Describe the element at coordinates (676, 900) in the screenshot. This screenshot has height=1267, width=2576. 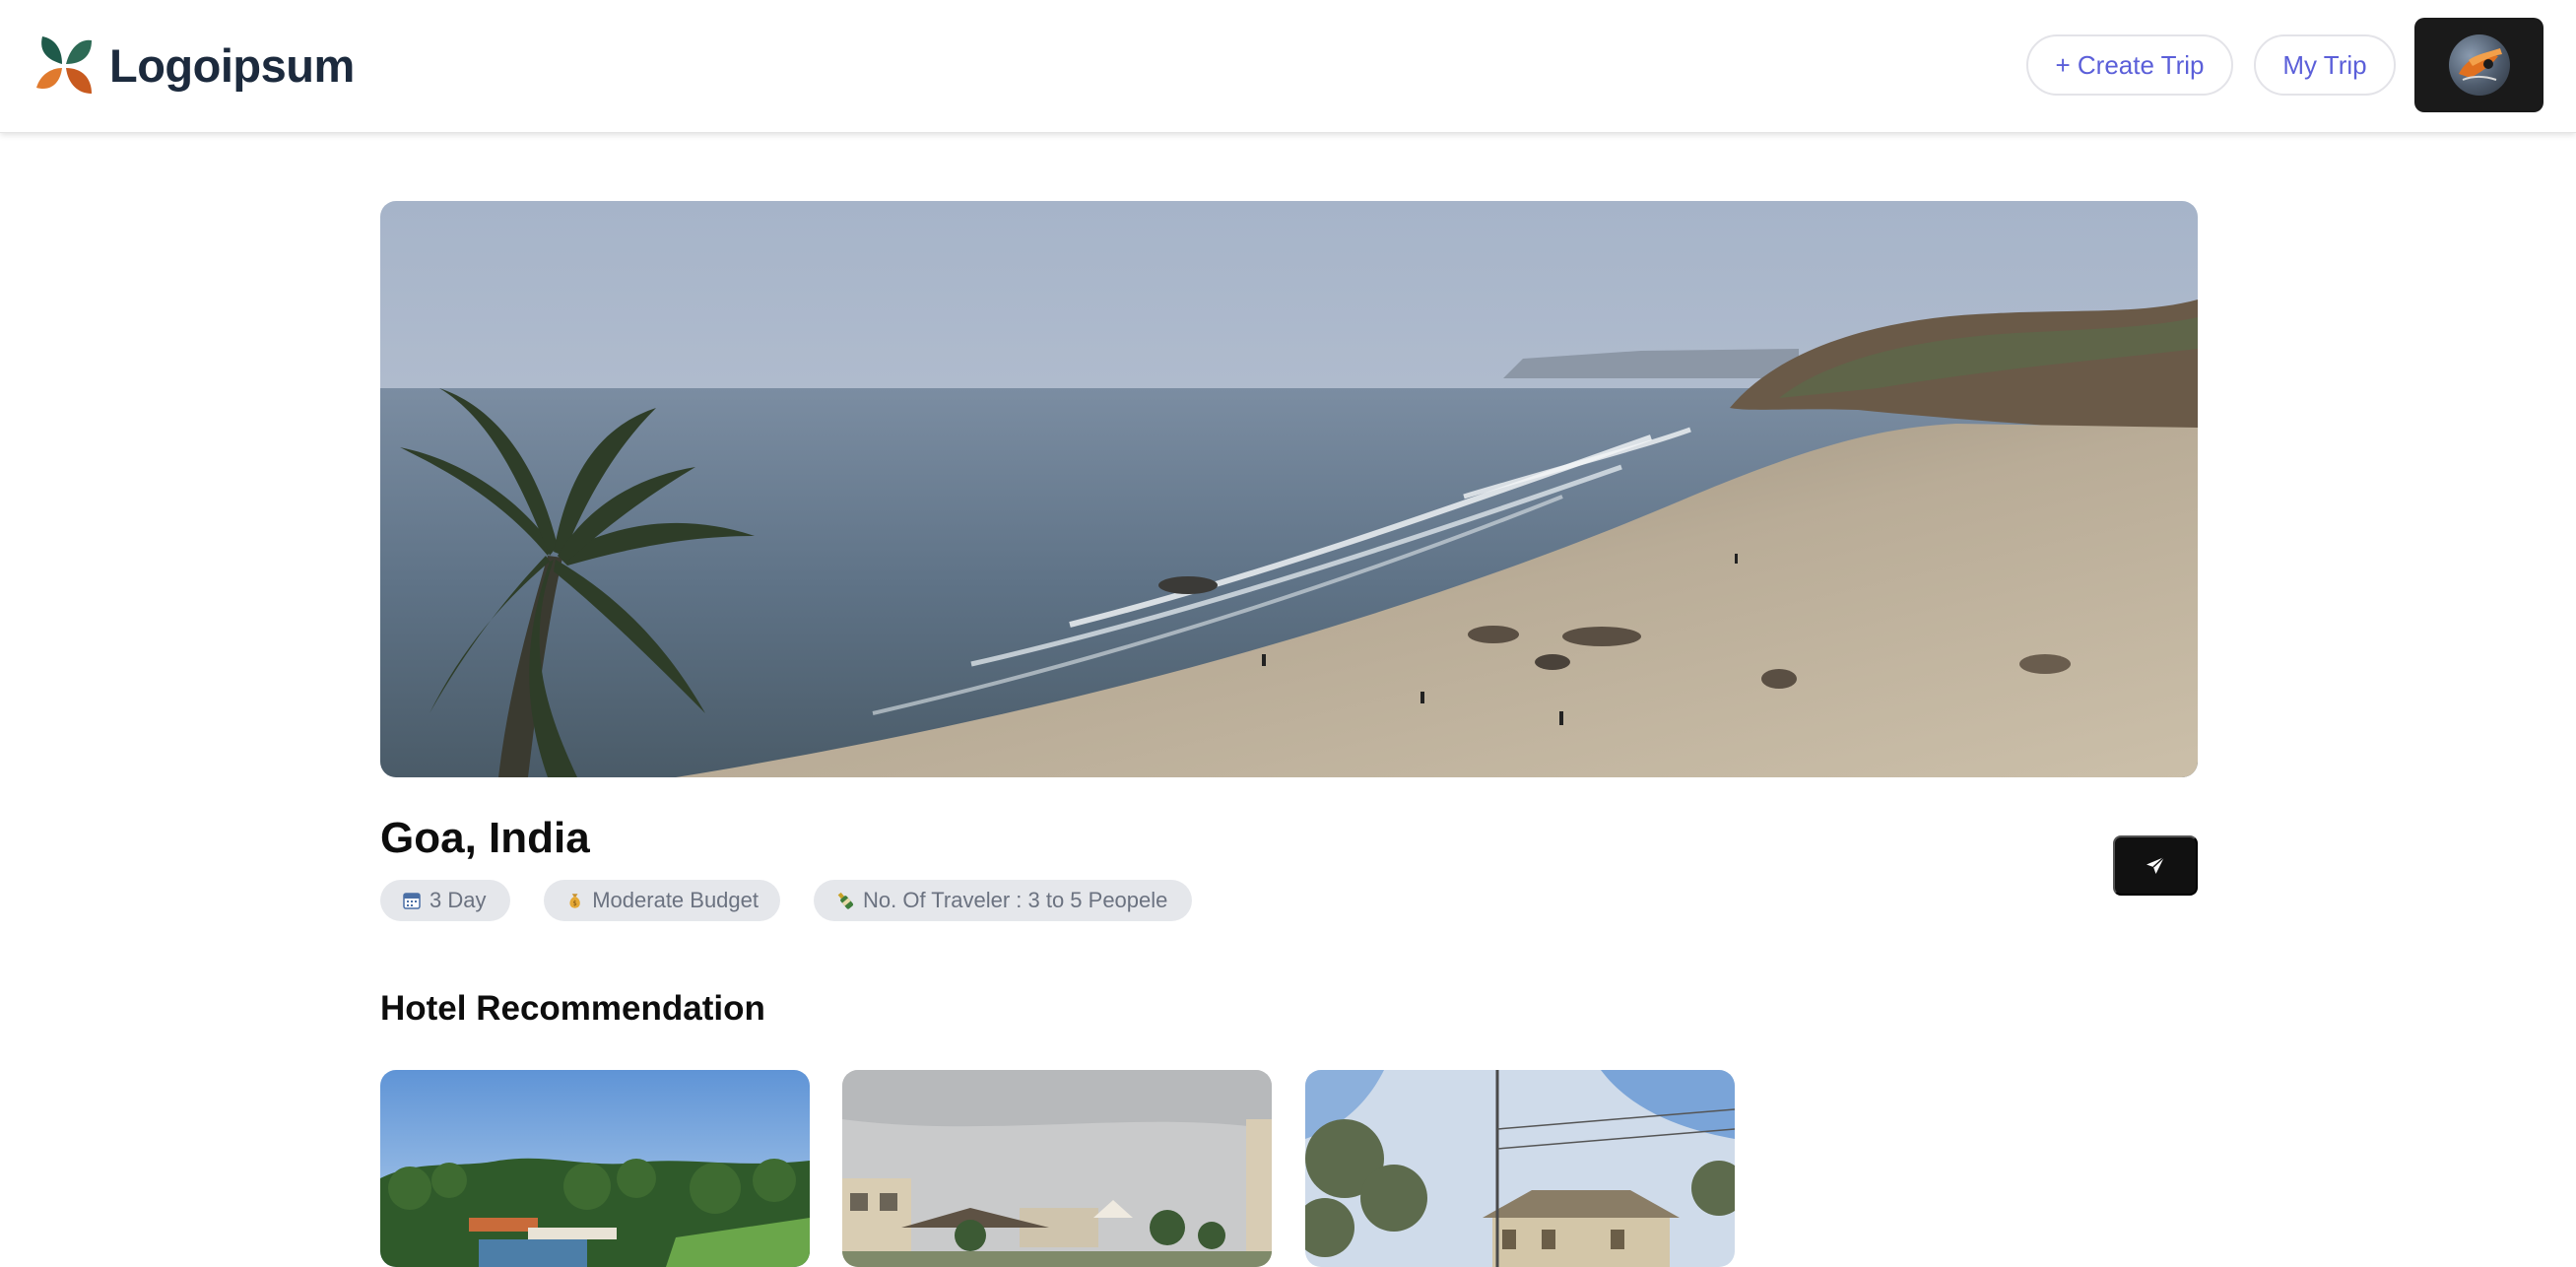
I see `budget-chip-label: Moderate Budget` at that location.